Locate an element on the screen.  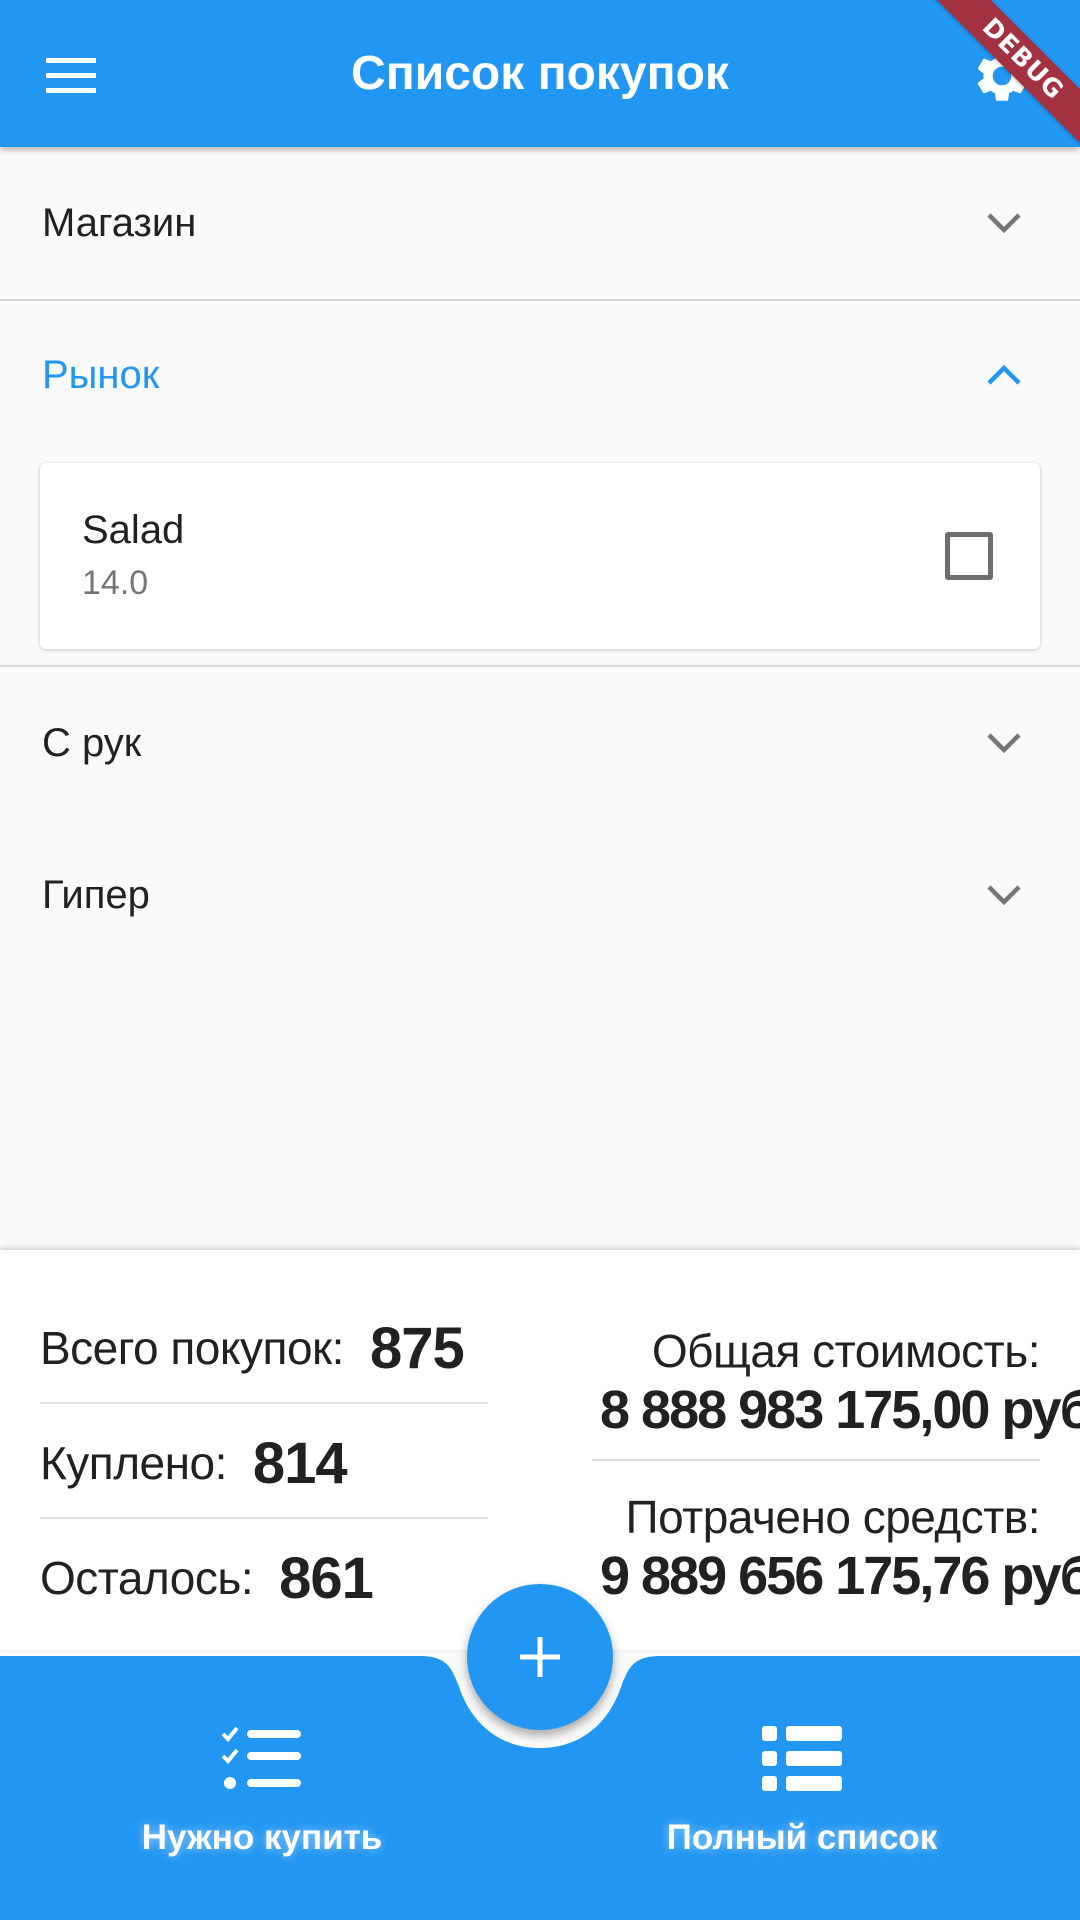
total-purchases-label: Всего покупок: is located at coordinates (192, 1348).